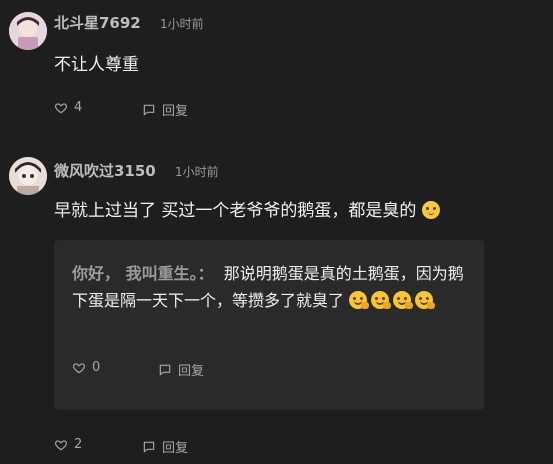 Image resolution: width=553 pixels, height=464 pixels. What do you see at coordinates (235, 211) in the screenshot?
I see `comment-text-content: 早就上过当了 买过一个老爷爷的鹅蛋，都是臭的` at bounding box center [235, 211].